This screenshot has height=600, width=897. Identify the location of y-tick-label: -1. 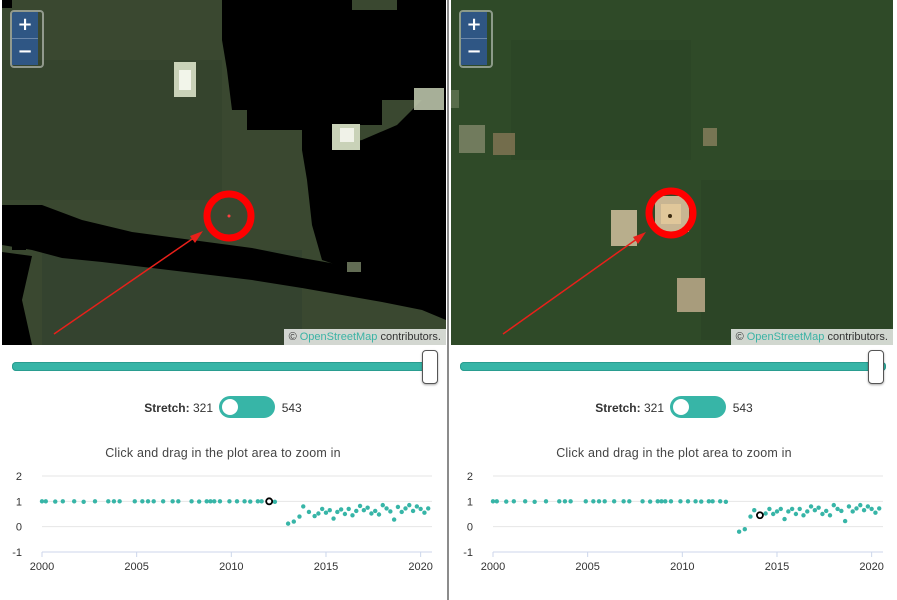
(17, 553).